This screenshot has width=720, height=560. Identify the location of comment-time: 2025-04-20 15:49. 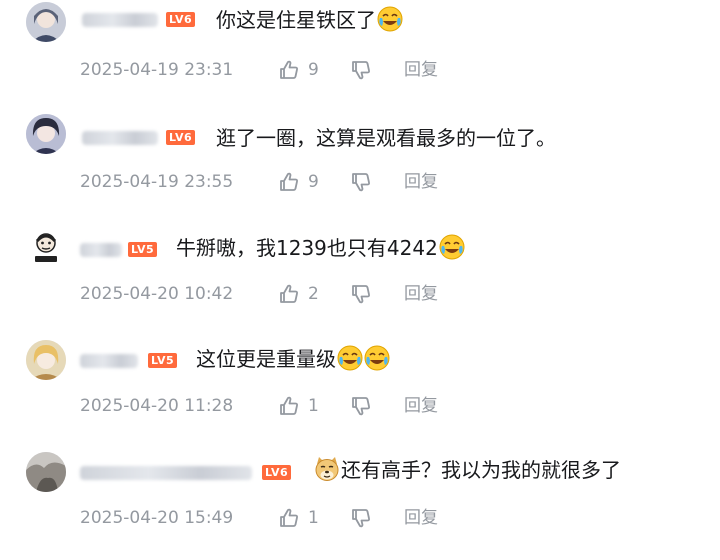
(157, 518).